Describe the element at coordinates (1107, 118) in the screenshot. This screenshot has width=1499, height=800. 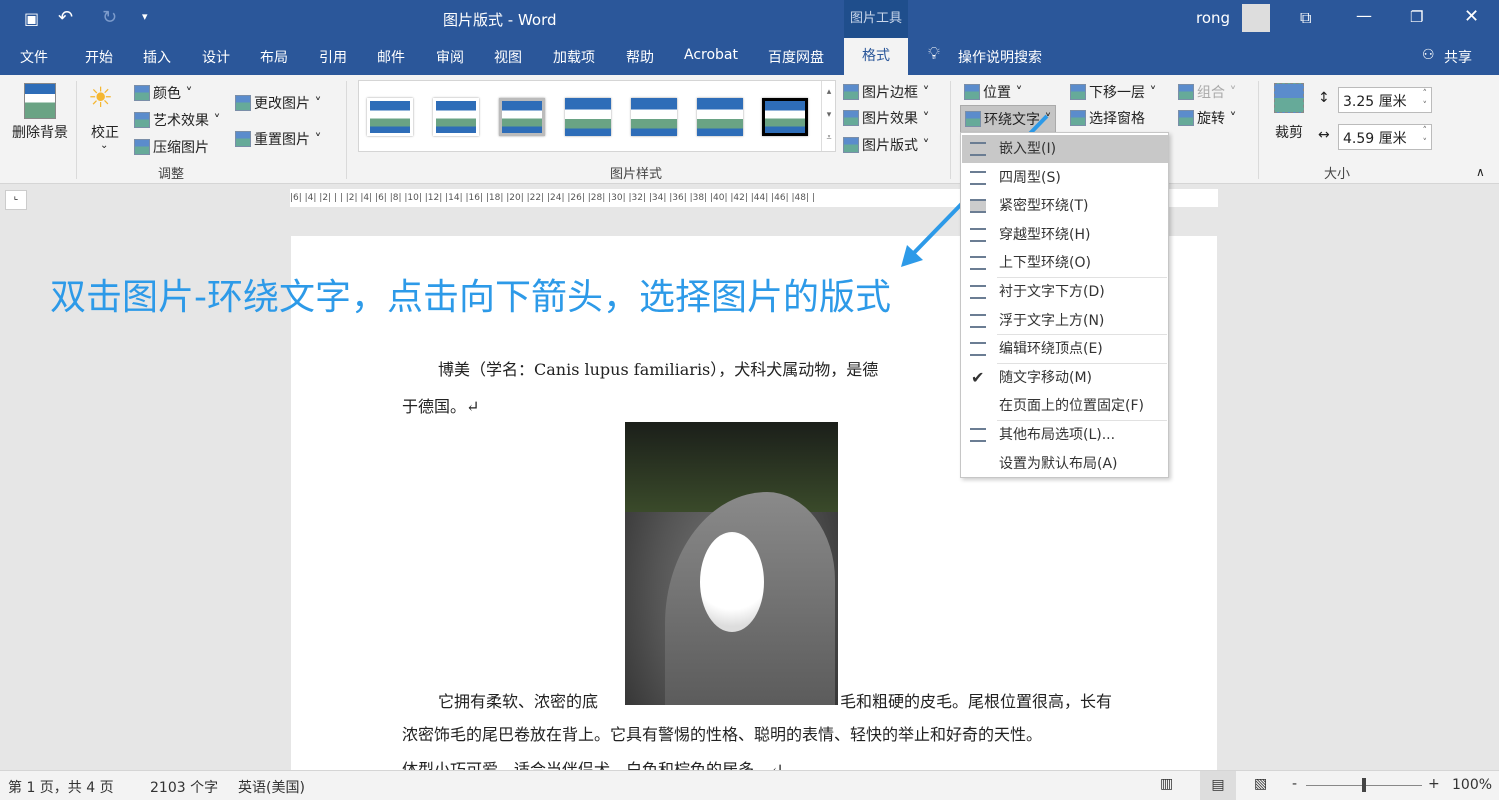
I see `selection-pane-button: 选择窗格` at that location.